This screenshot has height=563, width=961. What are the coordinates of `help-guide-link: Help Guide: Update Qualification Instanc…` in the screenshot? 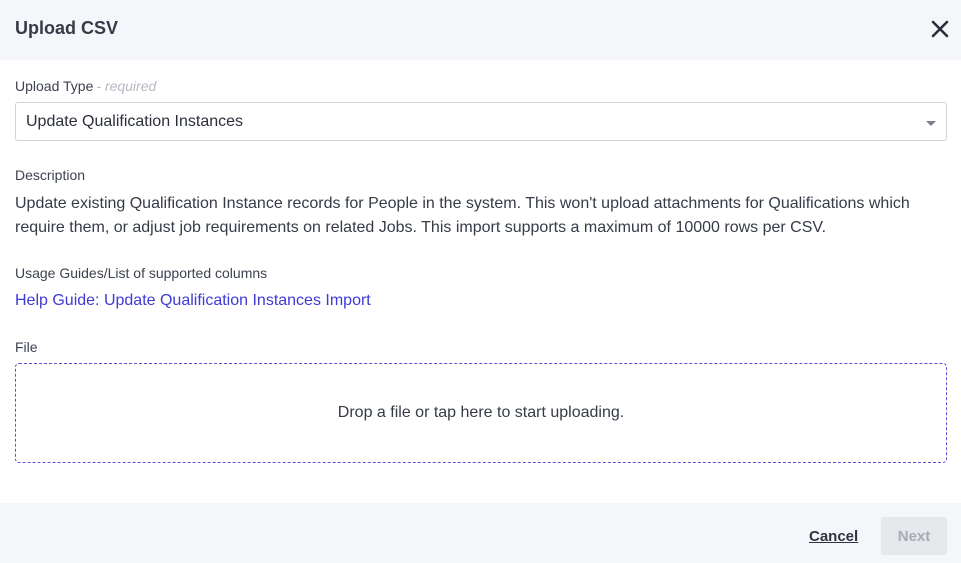 It's located at (193, 301).